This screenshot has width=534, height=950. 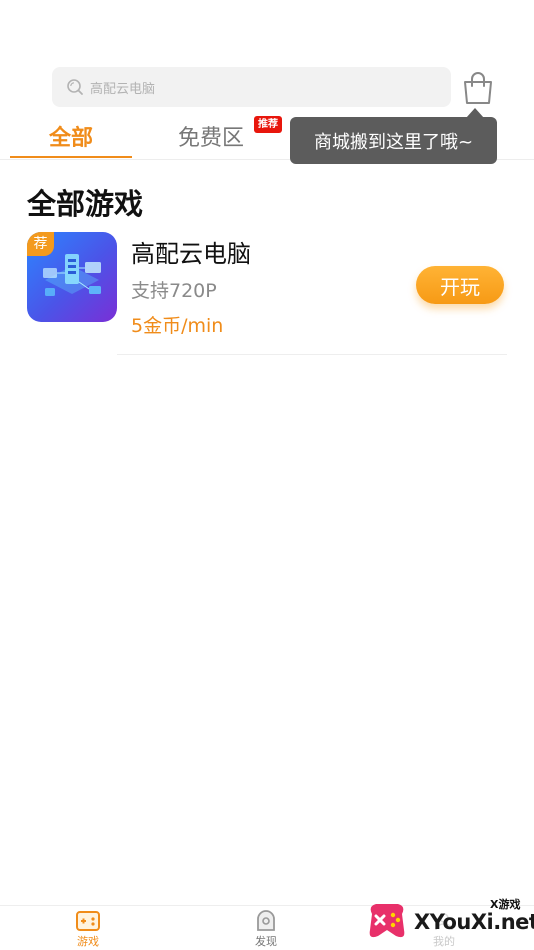 What do you see at coordinates (88, 921) in the screenshot?
I see `gamepad-icon` at bounding box center [88, 921].